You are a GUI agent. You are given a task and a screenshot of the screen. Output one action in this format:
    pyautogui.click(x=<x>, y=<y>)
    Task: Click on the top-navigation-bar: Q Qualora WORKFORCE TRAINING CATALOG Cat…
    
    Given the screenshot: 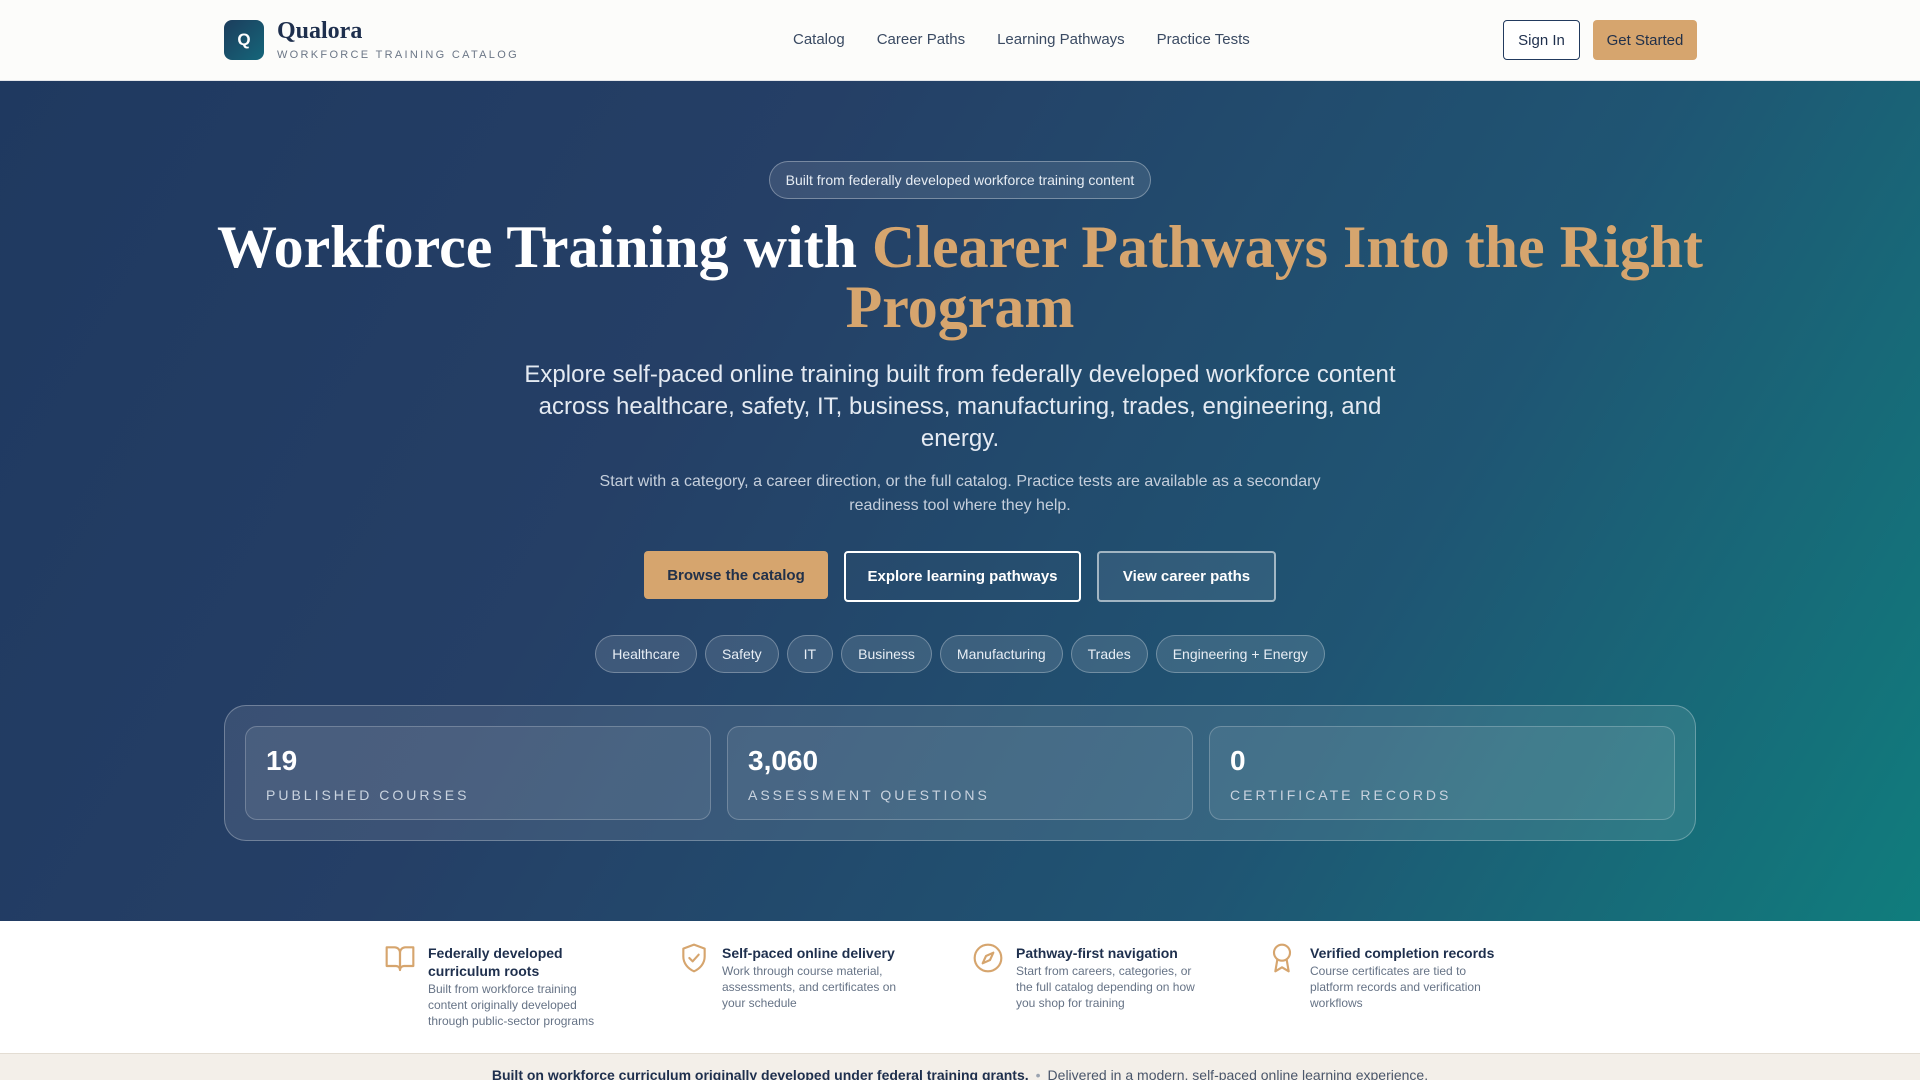 What is the action you would take?
    pyautogui.click(x=960, y=40)
    